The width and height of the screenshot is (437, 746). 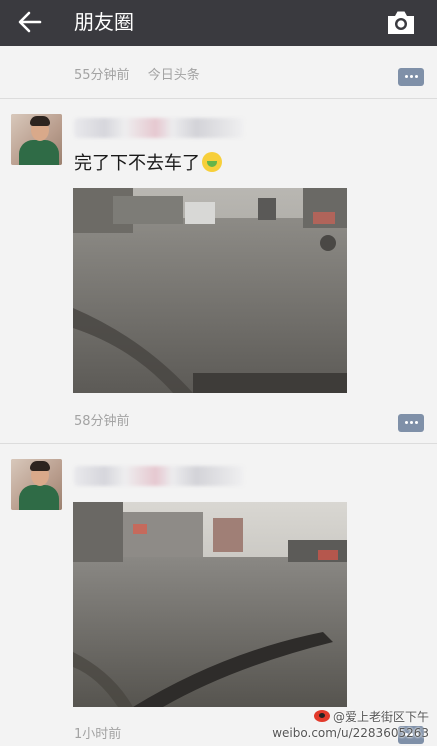 I want to click on prev-post-time: 55分钟前, so click(x=102, y=75).